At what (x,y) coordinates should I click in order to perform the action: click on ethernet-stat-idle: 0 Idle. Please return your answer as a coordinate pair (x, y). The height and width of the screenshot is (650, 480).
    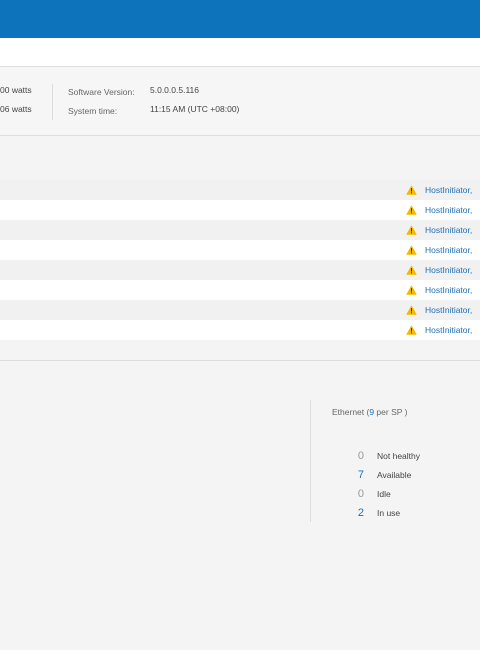
    Looking at the image, I should click on (410, 495).